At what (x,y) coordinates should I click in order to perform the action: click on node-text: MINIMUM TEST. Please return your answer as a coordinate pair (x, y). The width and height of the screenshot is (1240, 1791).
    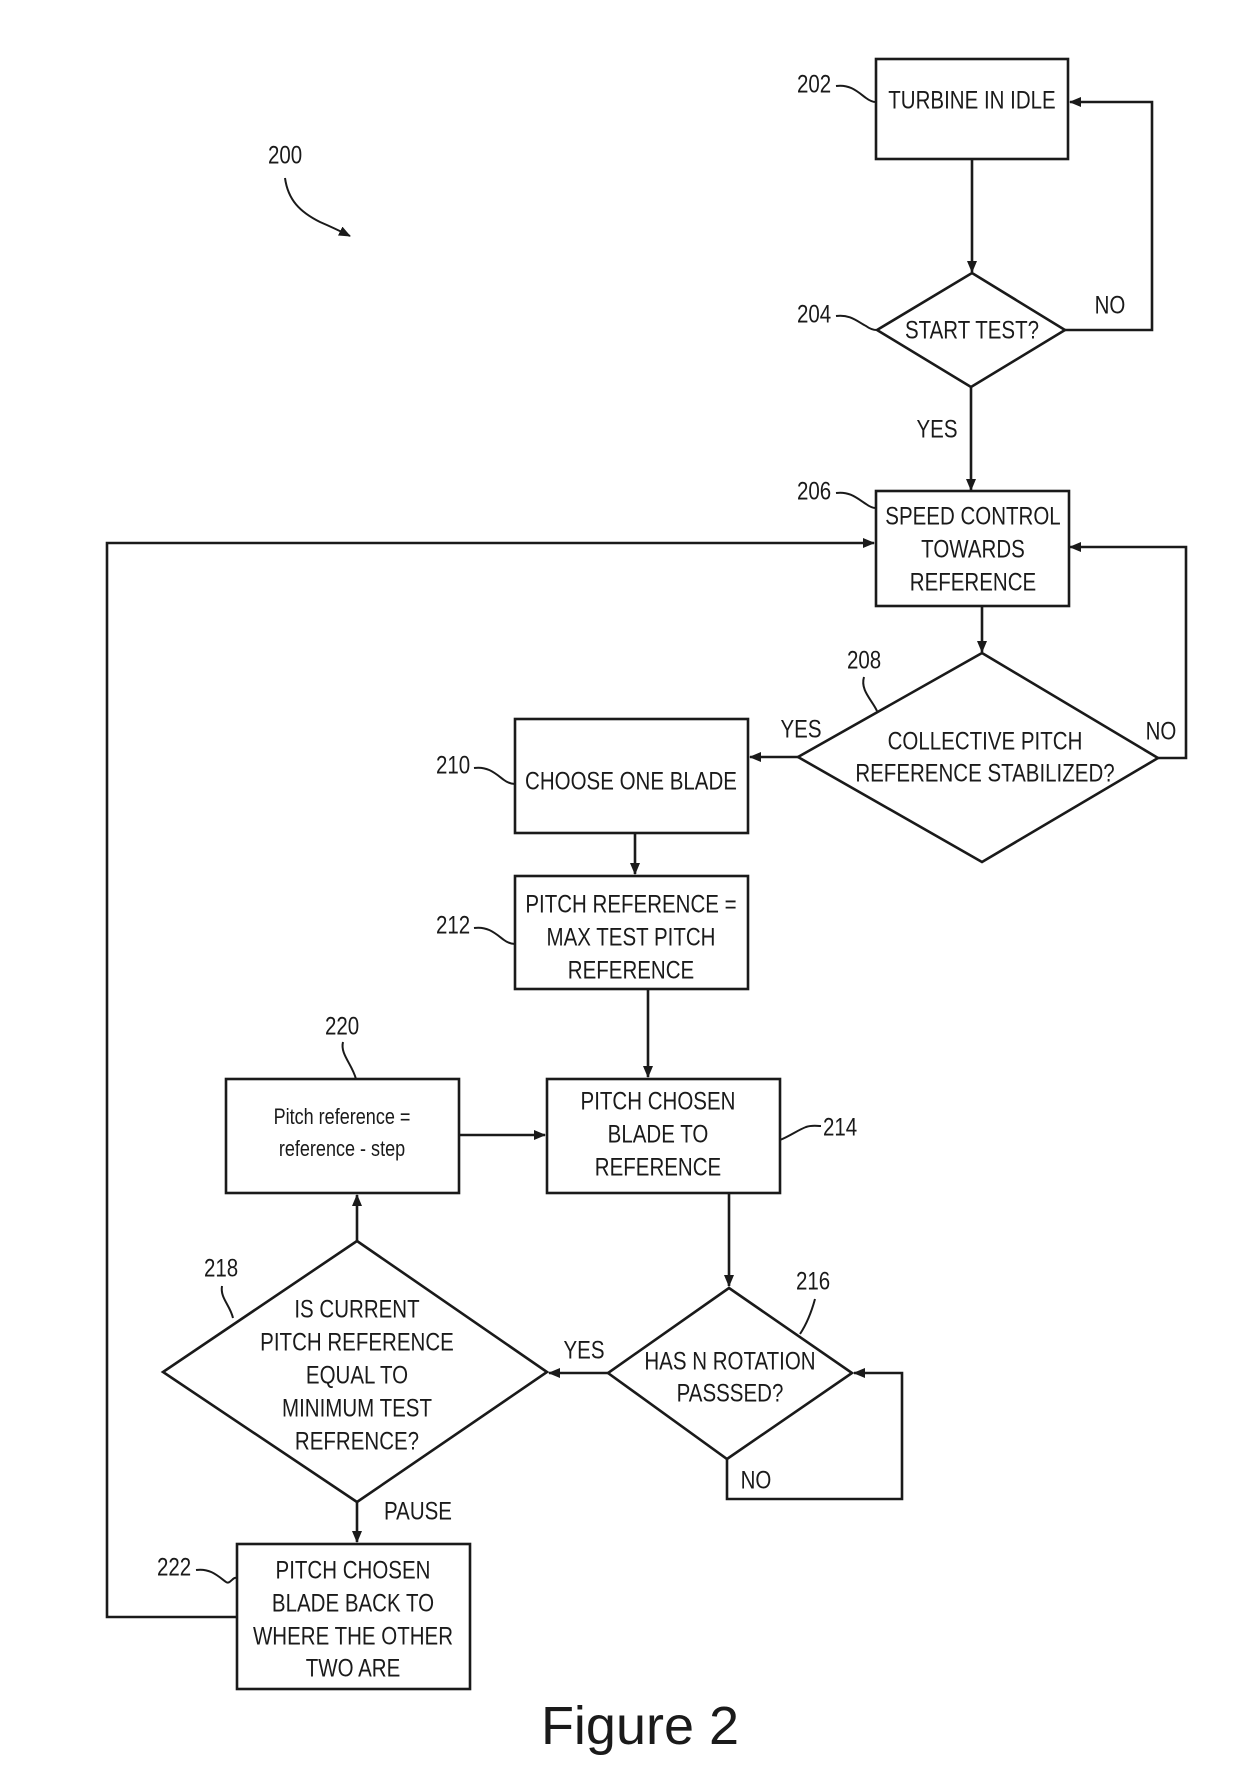
    Looking at the image, I should click on (357, 1408).